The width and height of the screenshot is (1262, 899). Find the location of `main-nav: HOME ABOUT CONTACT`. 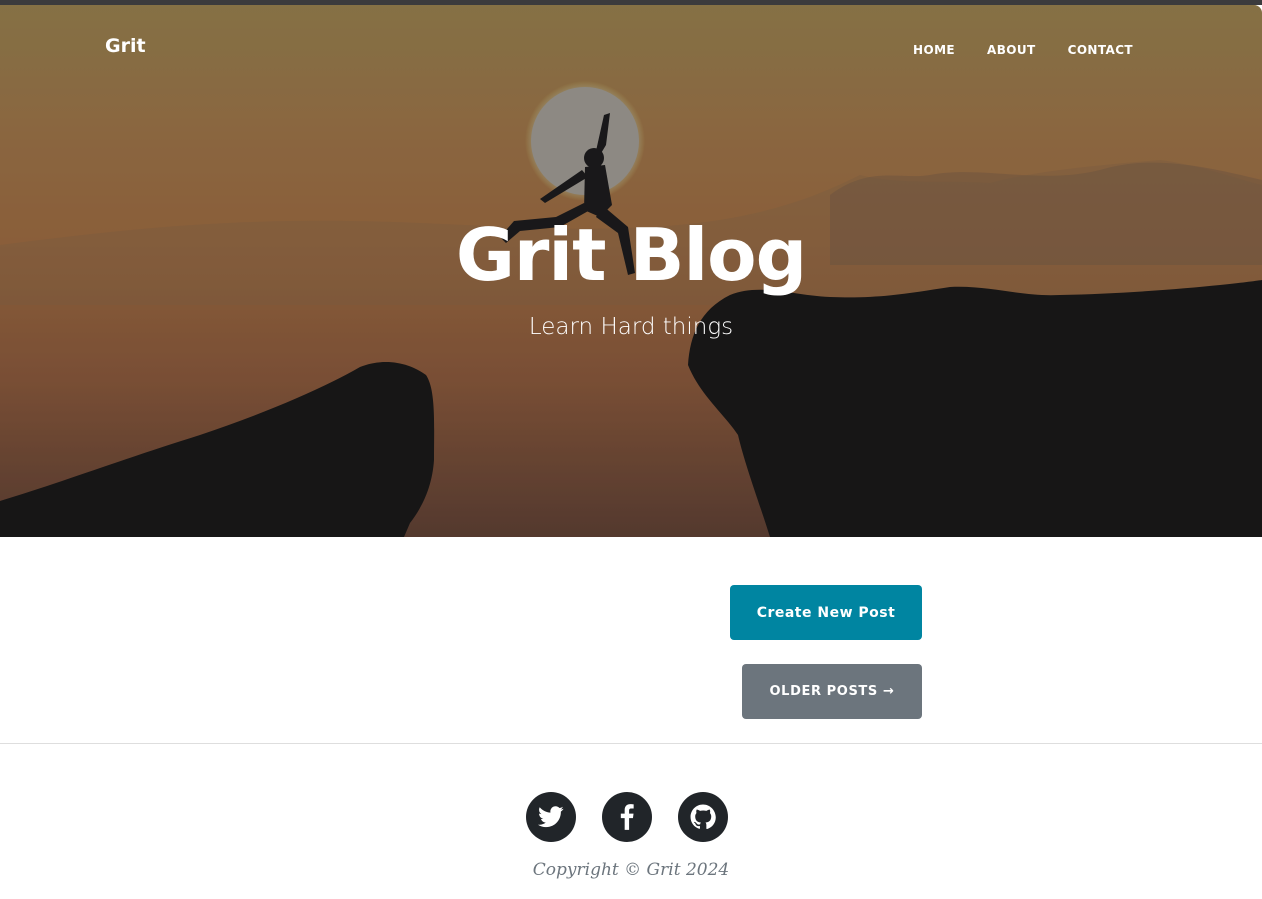

main-nav: HOME ABOUT CONTACT is located at coordinates (1023, 50).